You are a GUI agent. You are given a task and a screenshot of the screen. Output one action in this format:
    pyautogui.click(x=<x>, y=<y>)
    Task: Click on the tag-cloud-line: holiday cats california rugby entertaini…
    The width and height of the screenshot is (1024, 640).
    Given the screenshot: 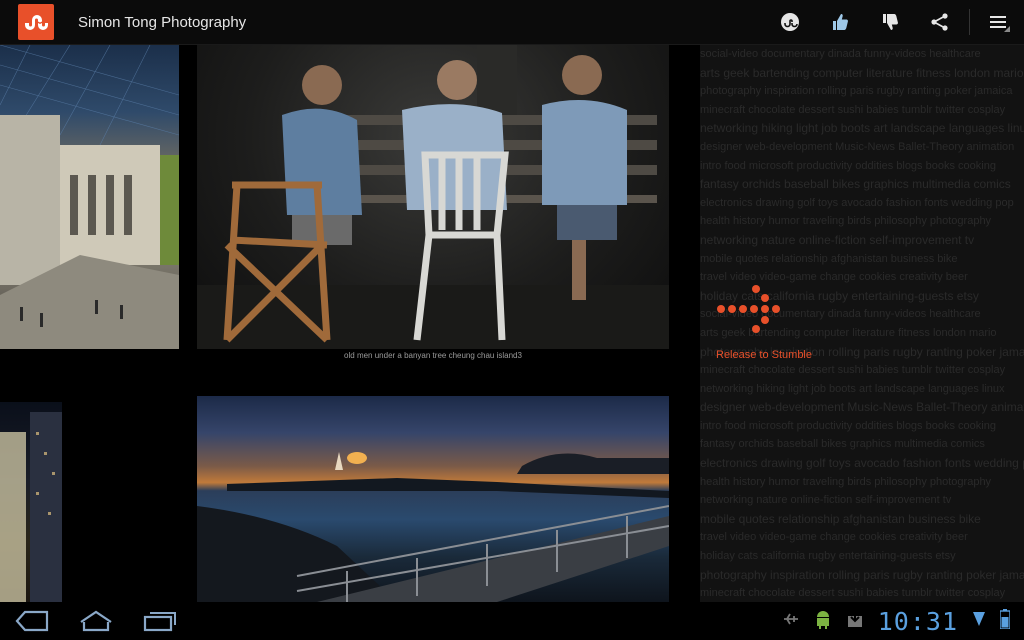 What is the action you would take?
    pyautogui.click(x=828, y=556)
    